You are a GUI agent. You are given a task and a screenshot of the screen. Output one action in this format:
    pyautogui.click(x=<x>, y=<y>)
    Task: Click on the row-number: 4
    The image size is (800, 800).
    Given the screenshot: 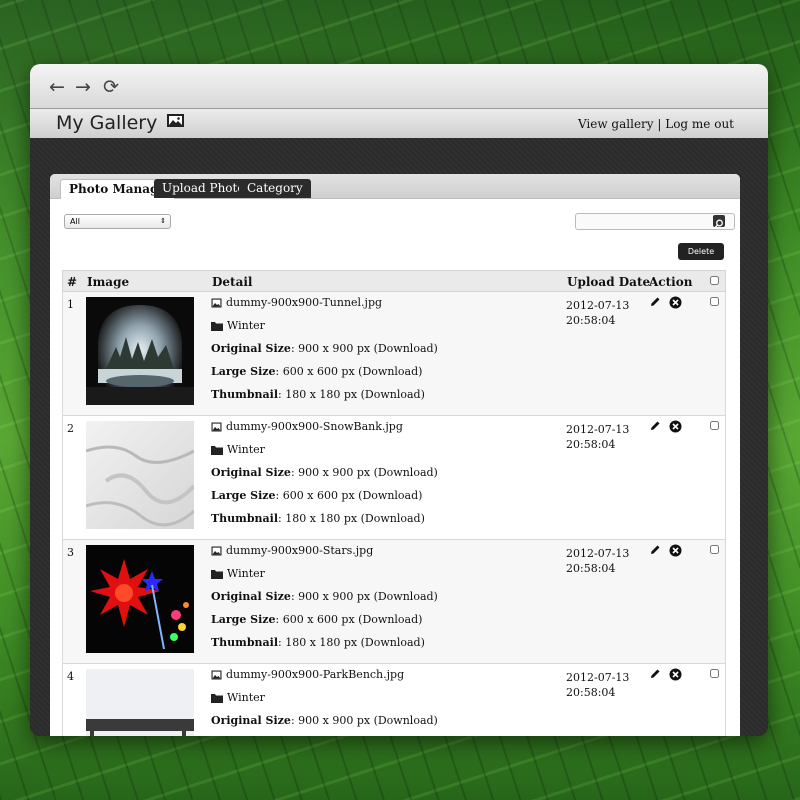 What is the action you would take?
    pyautogui.click(x=70, y=676)
    